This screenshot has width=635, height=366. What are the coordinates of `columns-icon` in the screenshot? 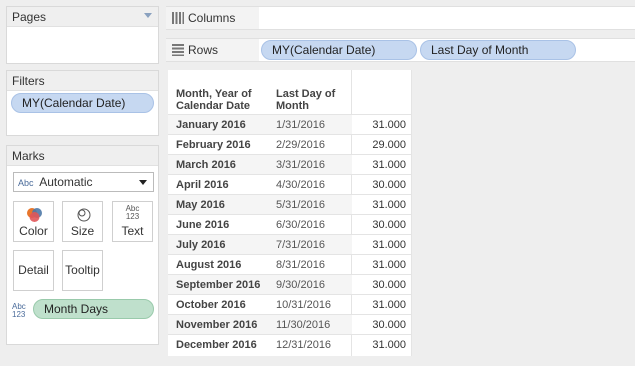 It's located at (178, 18).